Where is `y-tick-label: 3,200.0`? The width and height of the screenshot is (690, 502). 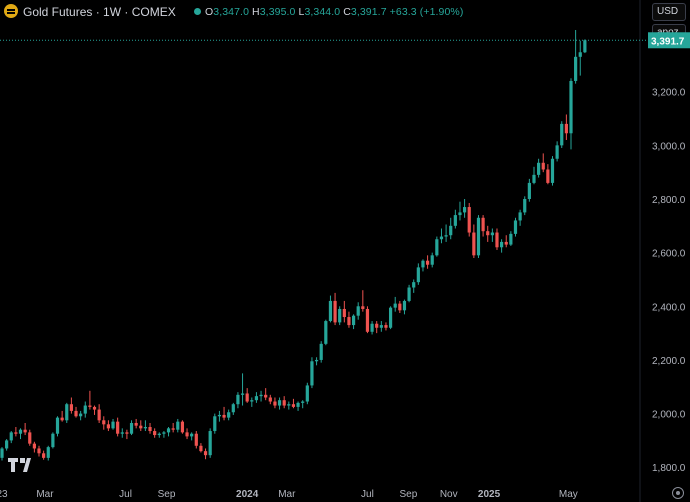
y-tick-label: 3,200.0 is located at coordinates (669, 93).